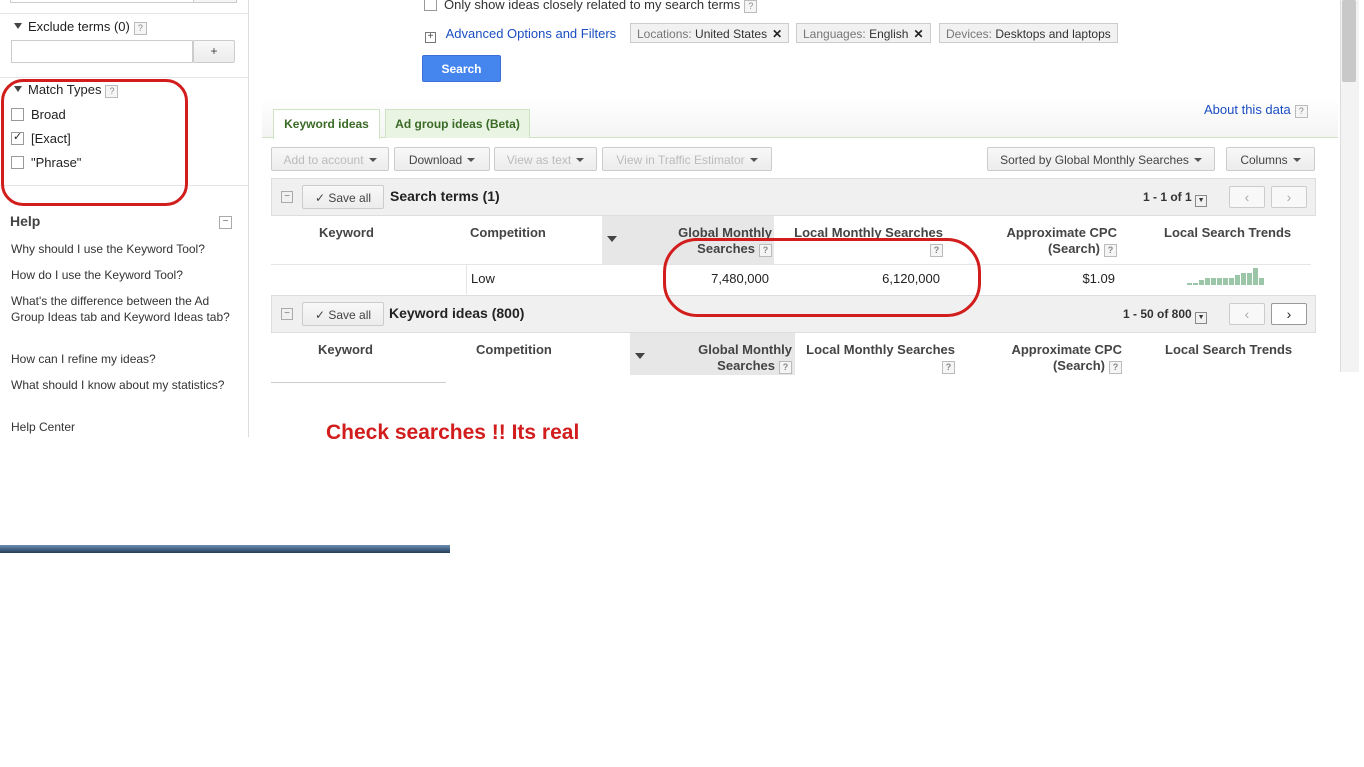 The width and height of the screenshot is (1364, 767). Describe the element at coordinates (483, 278) in the screenshot. I see `cell-competition: Low` at that location.